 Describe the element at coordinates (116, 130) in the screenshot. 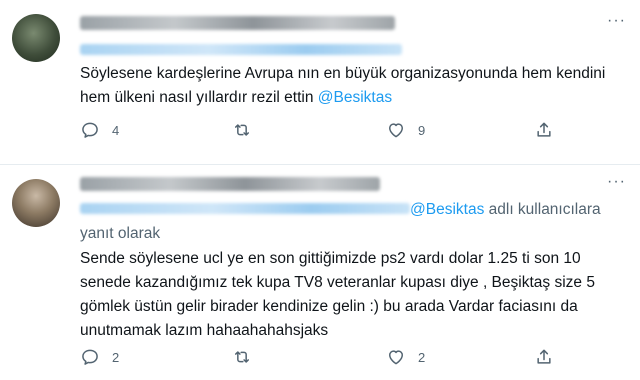

I see `reply-count: 4` at that location.